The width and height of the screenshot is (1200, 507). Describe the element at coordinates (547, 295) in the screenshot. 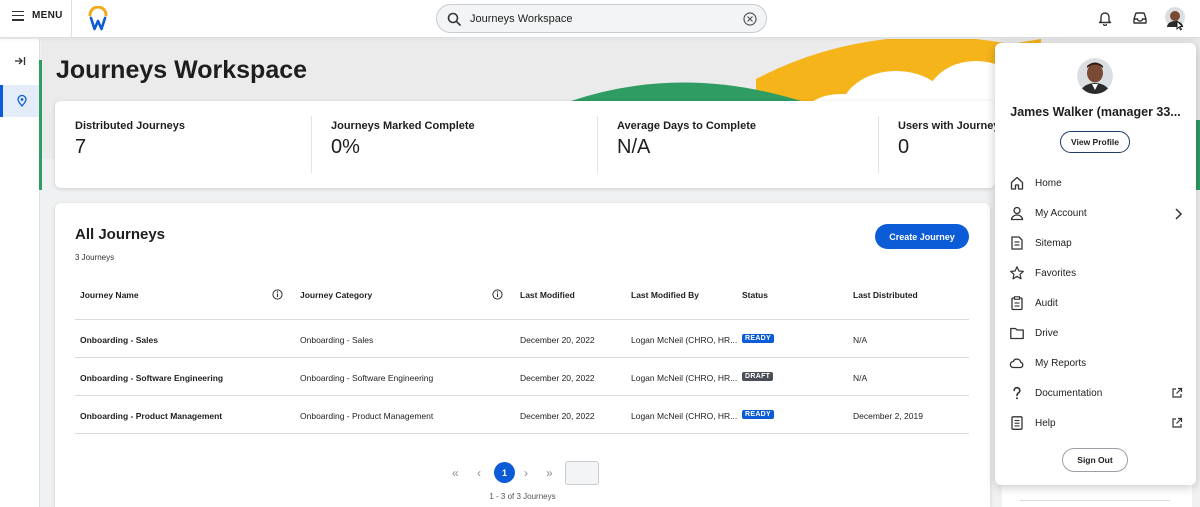

I see `column-header-last-modified: Last Modified` at that location.